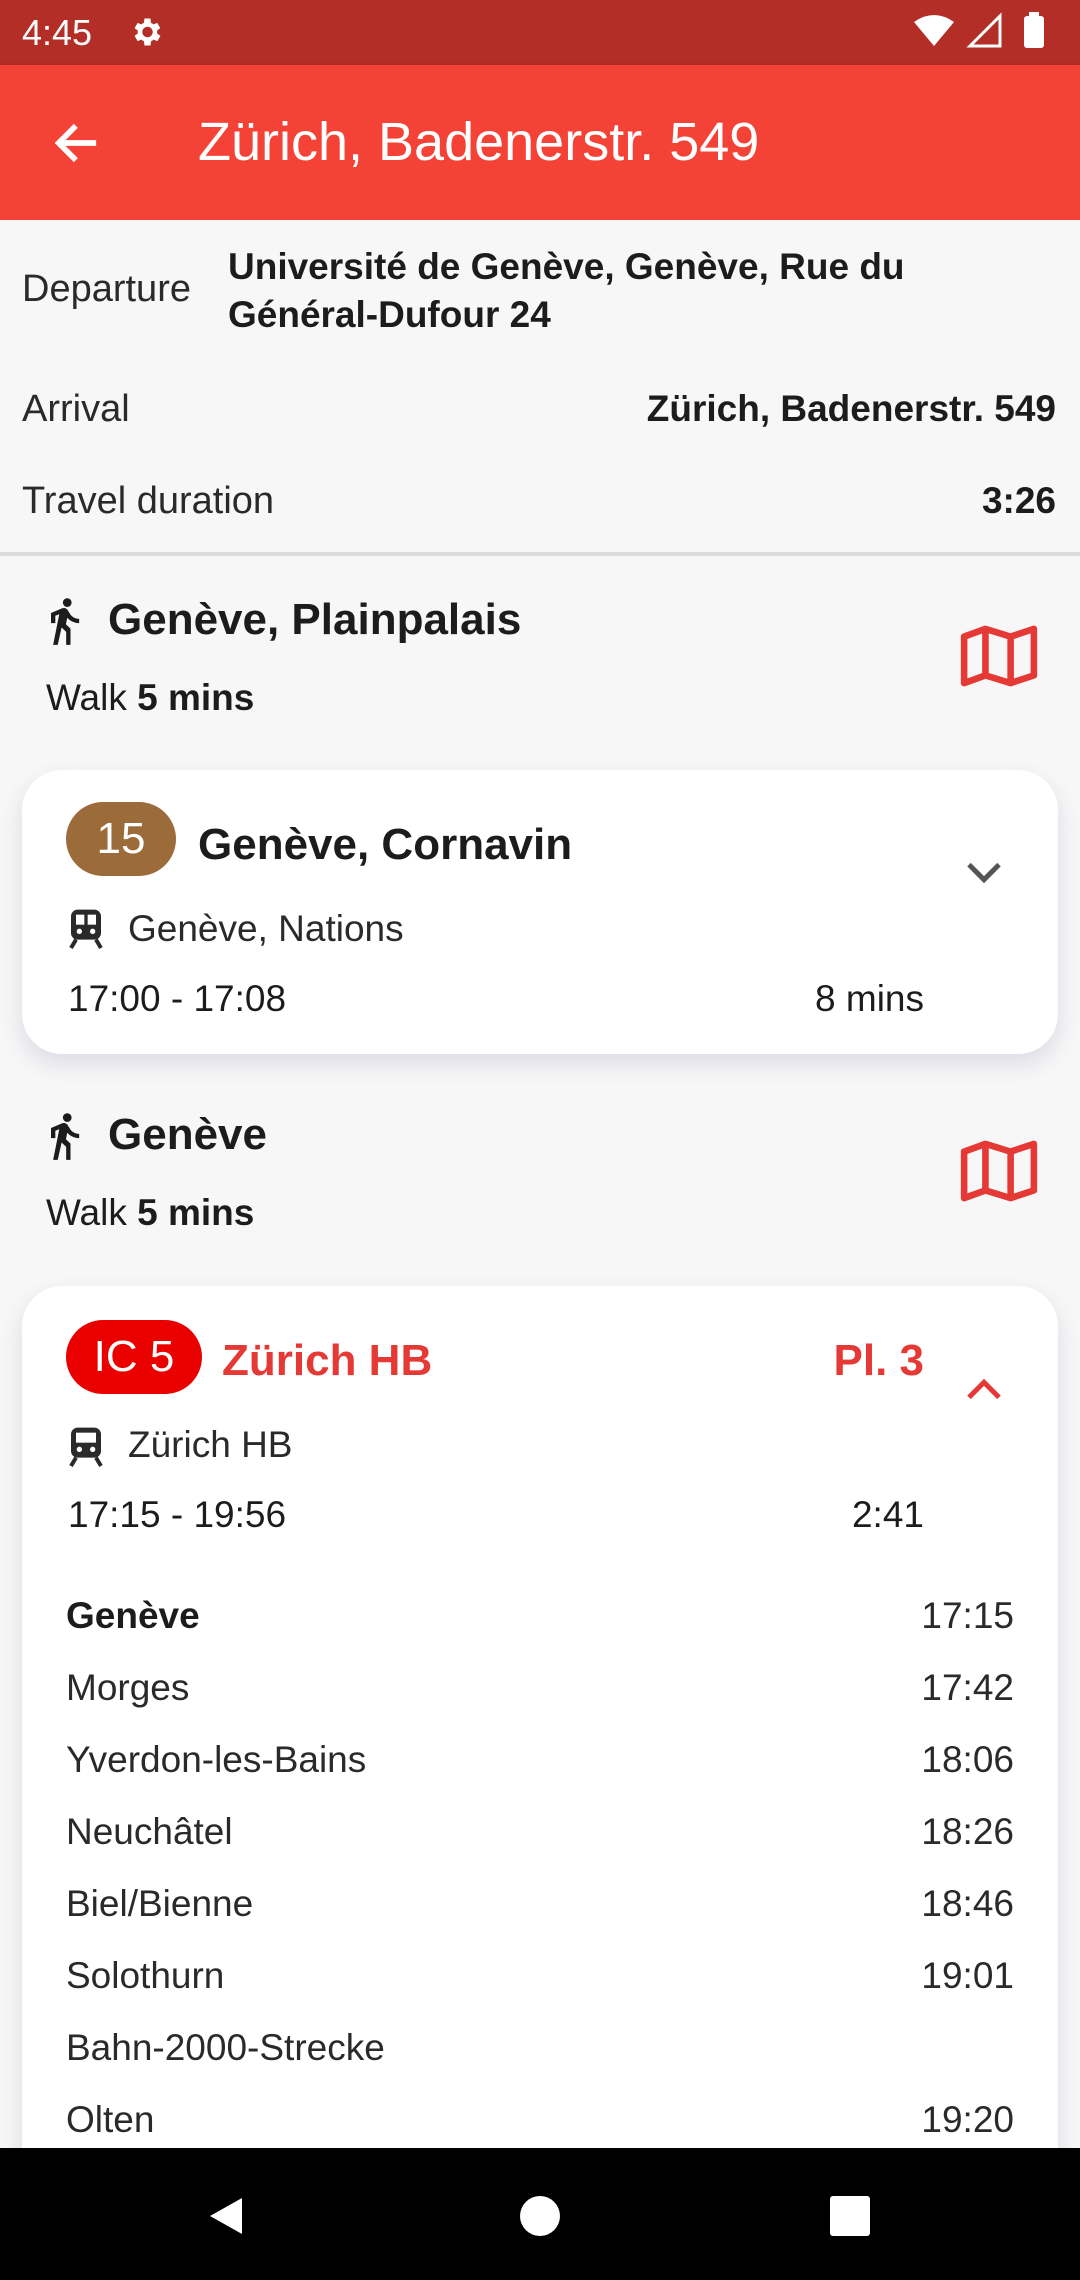 The image size is (1080, 2280). I want to click on train-icon, so click(86, 1447).